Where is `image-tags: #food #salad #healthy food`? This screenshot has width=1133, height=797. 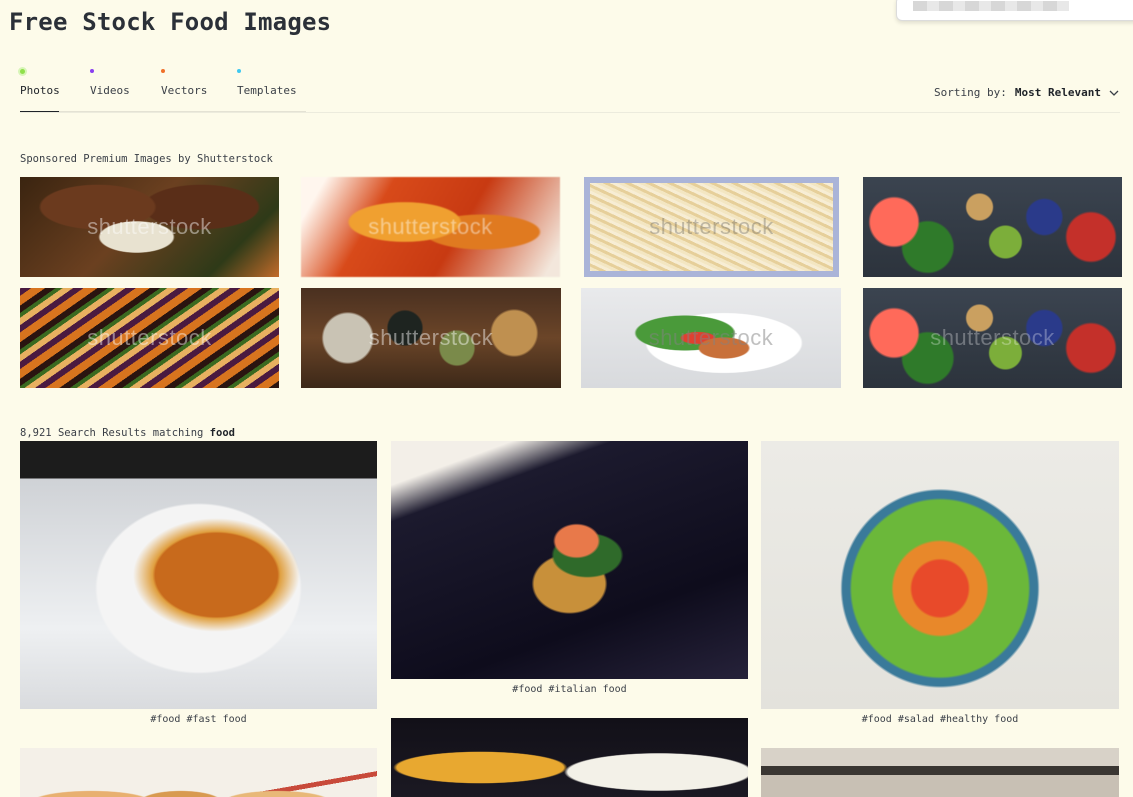 image-tags: #food #salad #healthy food is located at coordinates (940, 719).